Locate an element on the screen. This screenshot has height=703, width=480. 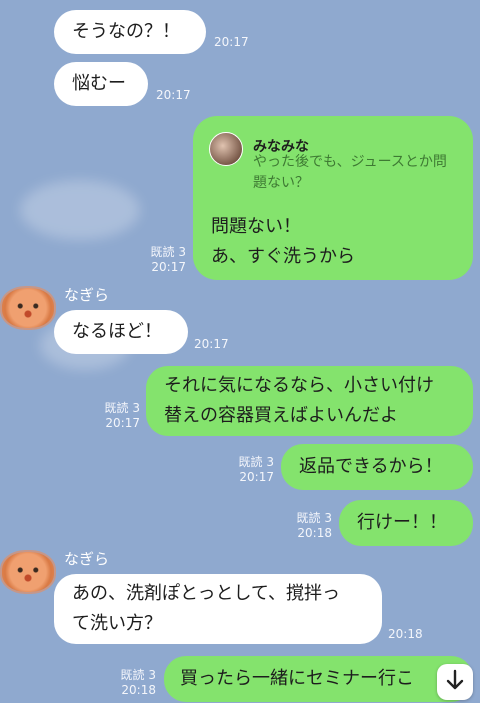
message-text: 問題ない！ あ、すぐ洗うから is located at coordinates (283, 241).